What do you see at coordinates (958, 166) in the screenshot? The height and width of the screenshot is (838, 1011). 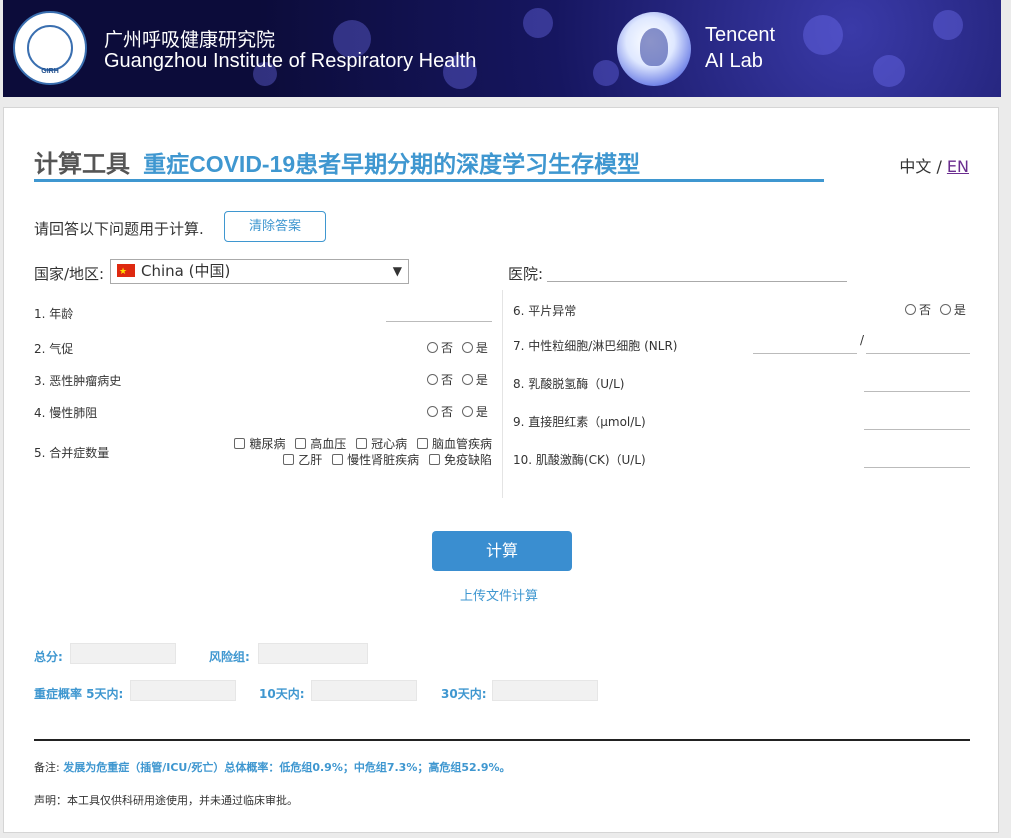 I see `lang-en-link: EN` at bounding box center [958, 166].